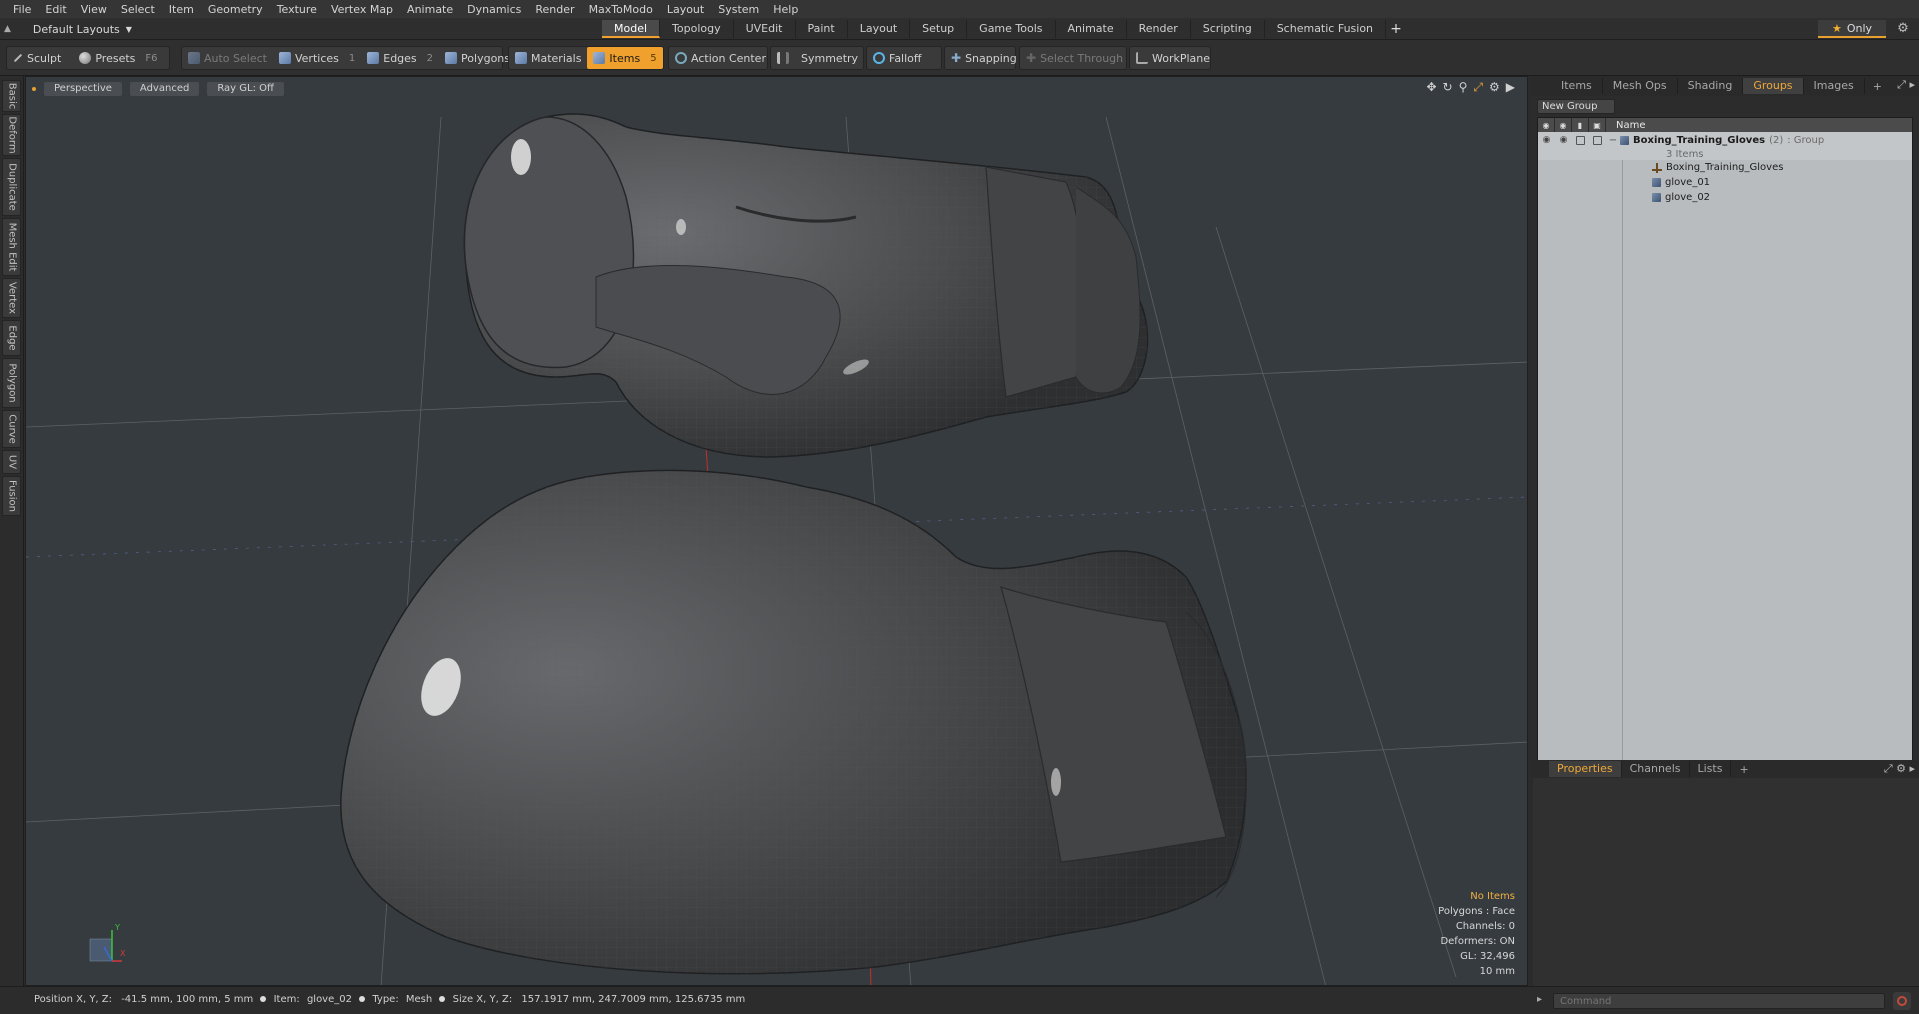  I want to click on tab-topology: Topology, so click(697, 29).